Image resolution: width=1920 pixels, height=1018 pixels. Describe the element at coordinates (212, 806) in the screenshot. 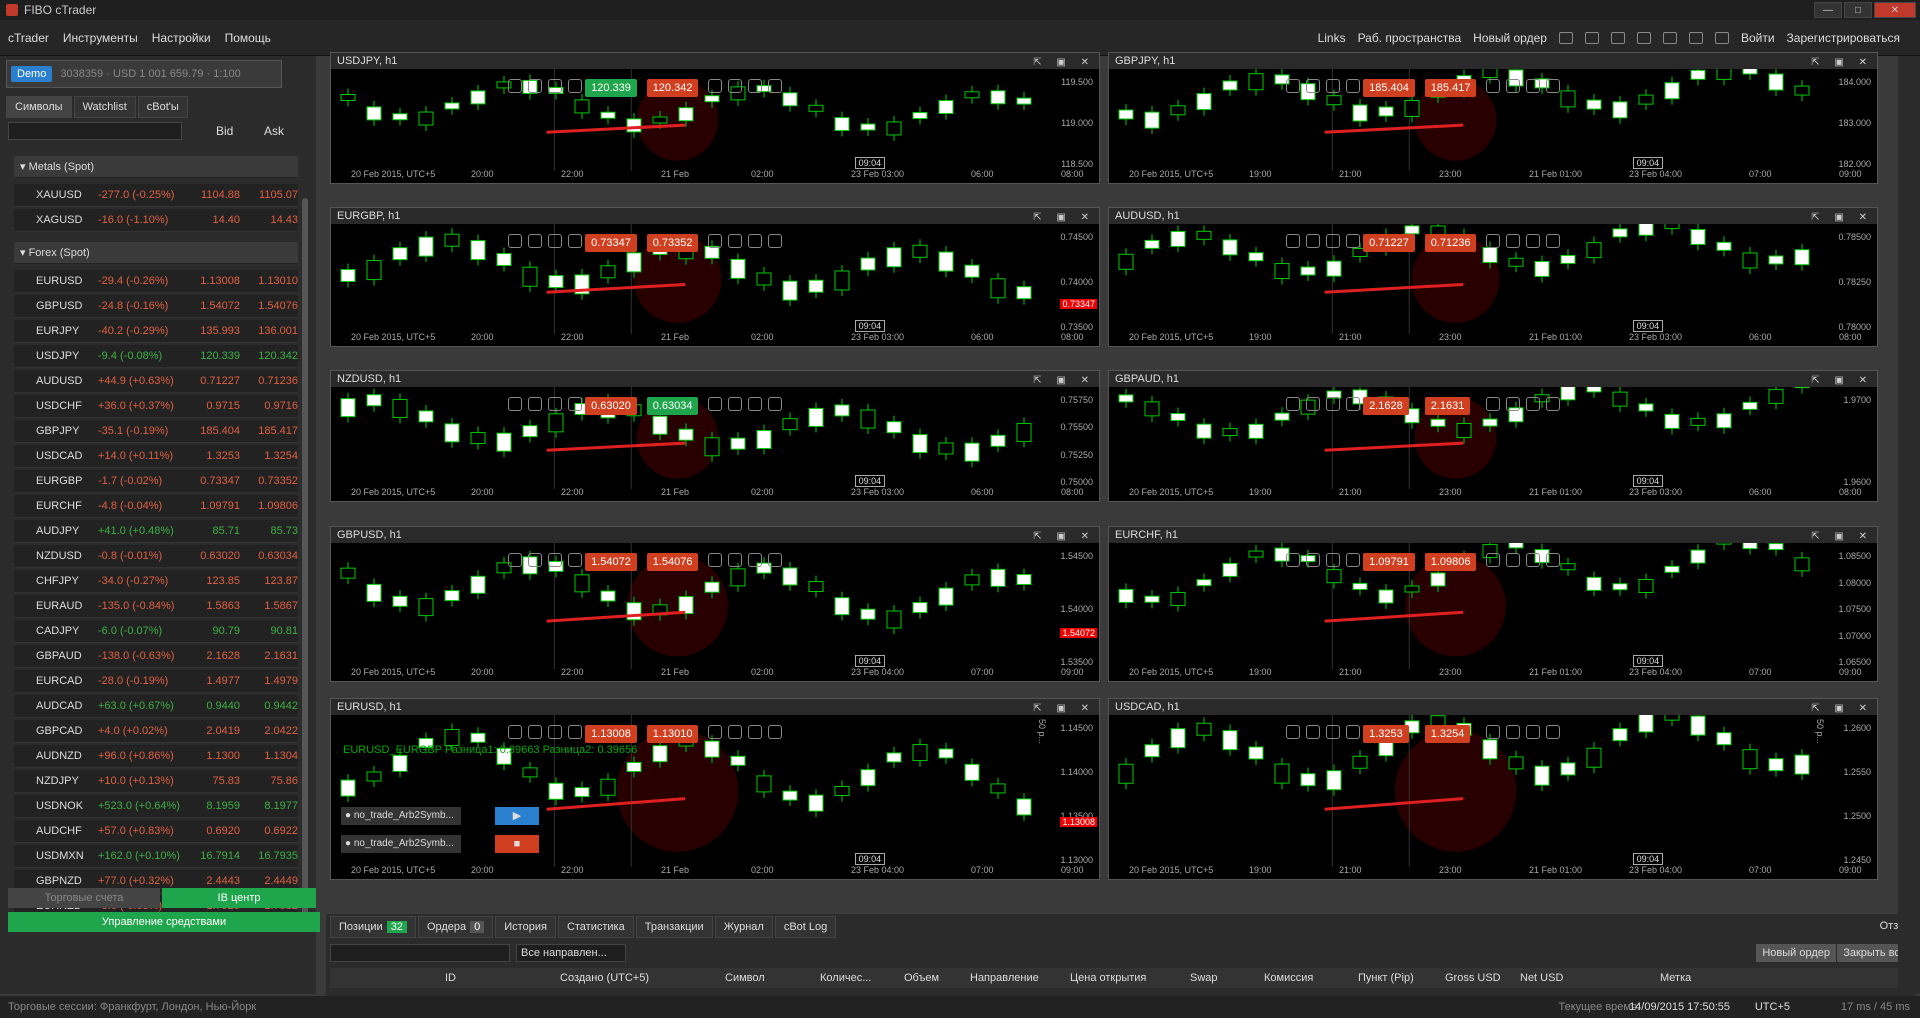

I see `symbol-bid: 8.1959` at that location.